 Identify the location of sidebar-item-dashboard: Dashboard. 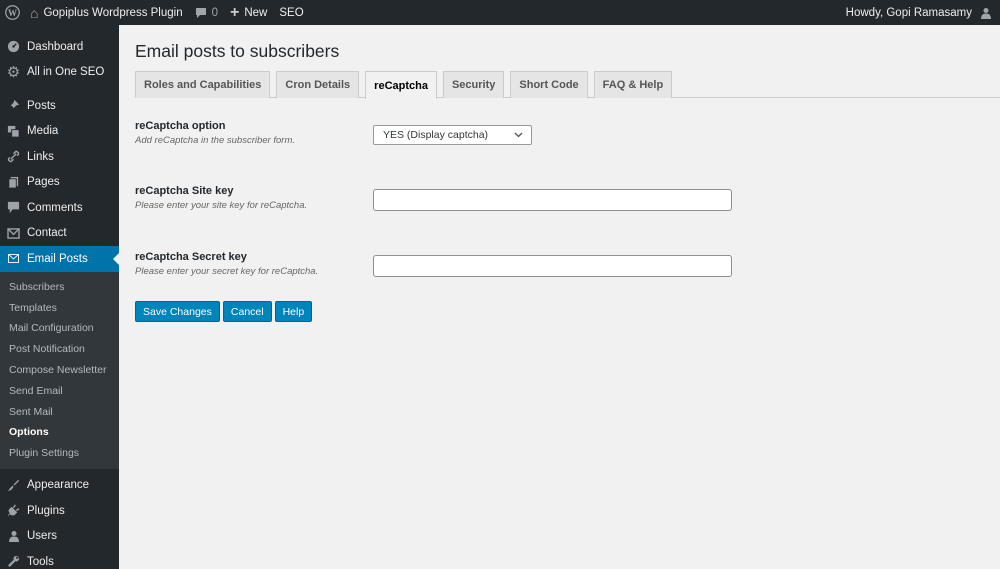
(59, 47).